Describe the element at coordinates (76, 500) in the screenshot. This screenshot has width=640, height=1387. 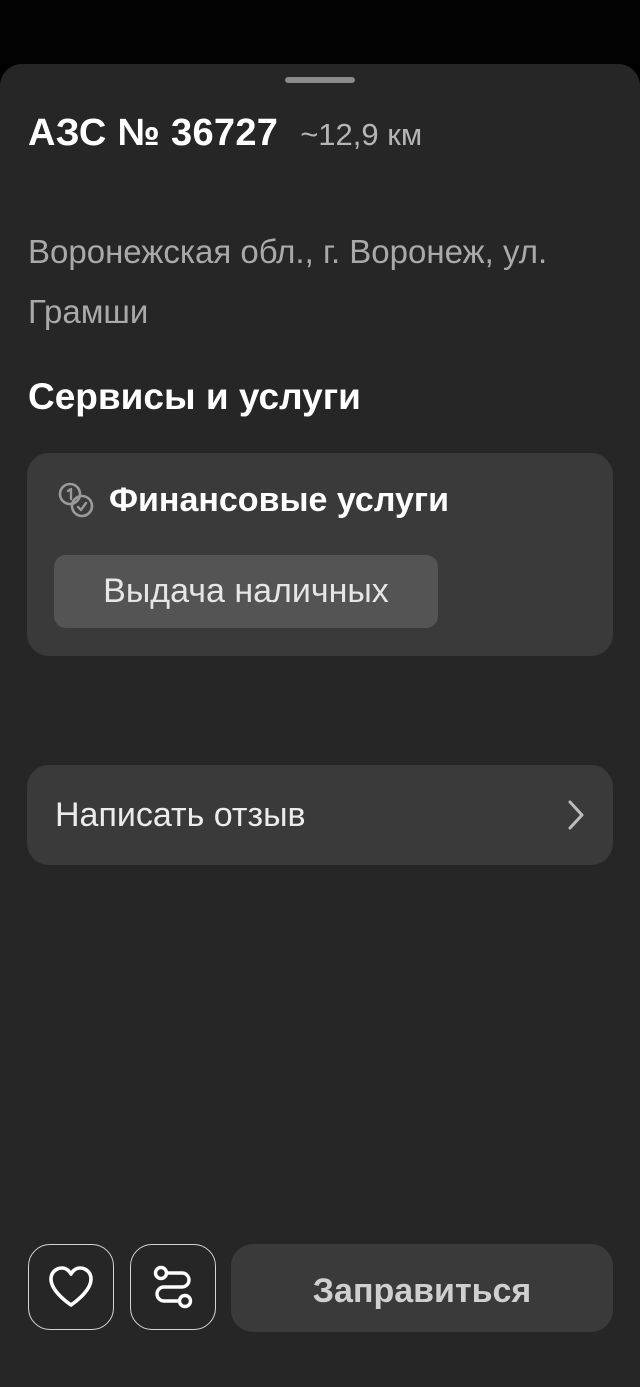
I see `coins-icon` at that location.